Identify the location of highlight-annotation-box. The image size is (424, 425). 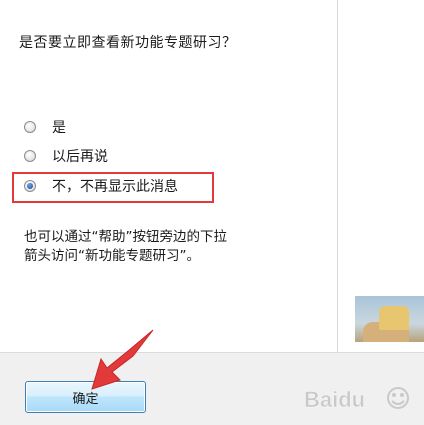
(113, 187).